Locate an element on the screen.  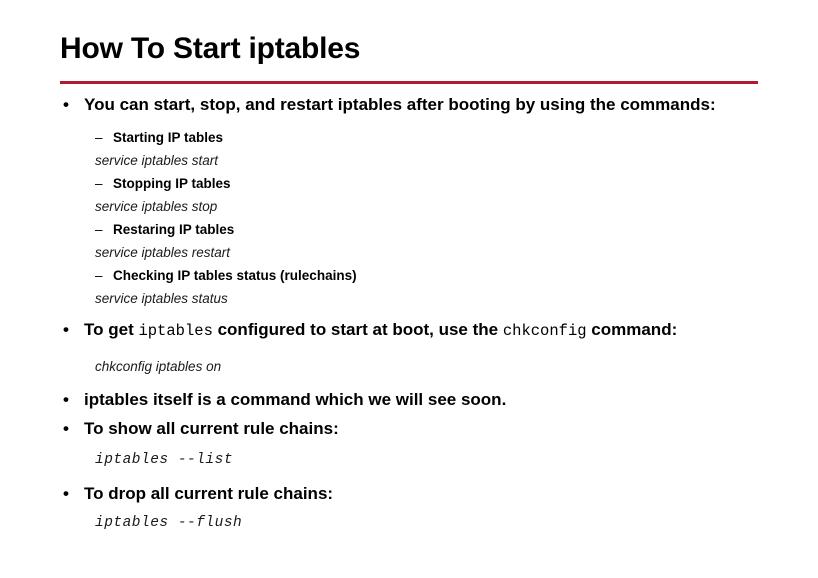
sub-item-checking: – Checking IP tables status (rulechains) is located at coordinates (409, 275).